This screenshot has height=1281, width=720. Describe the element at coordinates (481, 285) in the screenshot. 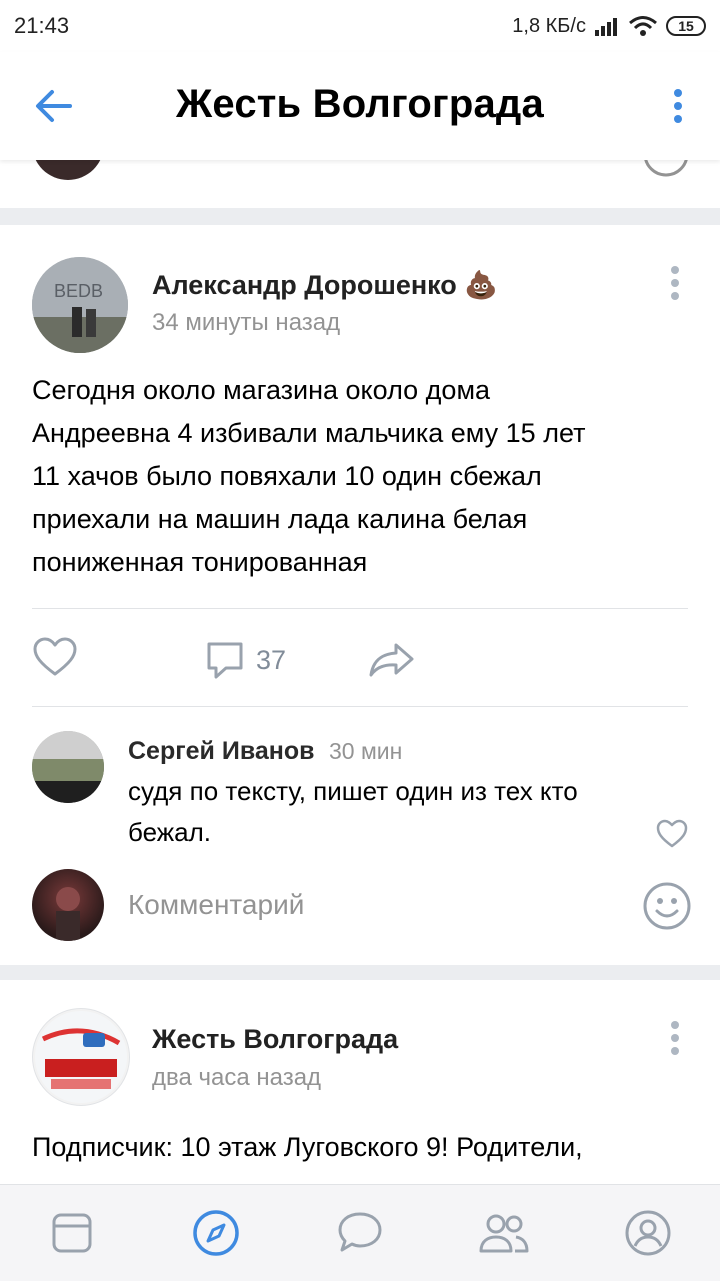

I see `poop-emoji: 💩` at that location.